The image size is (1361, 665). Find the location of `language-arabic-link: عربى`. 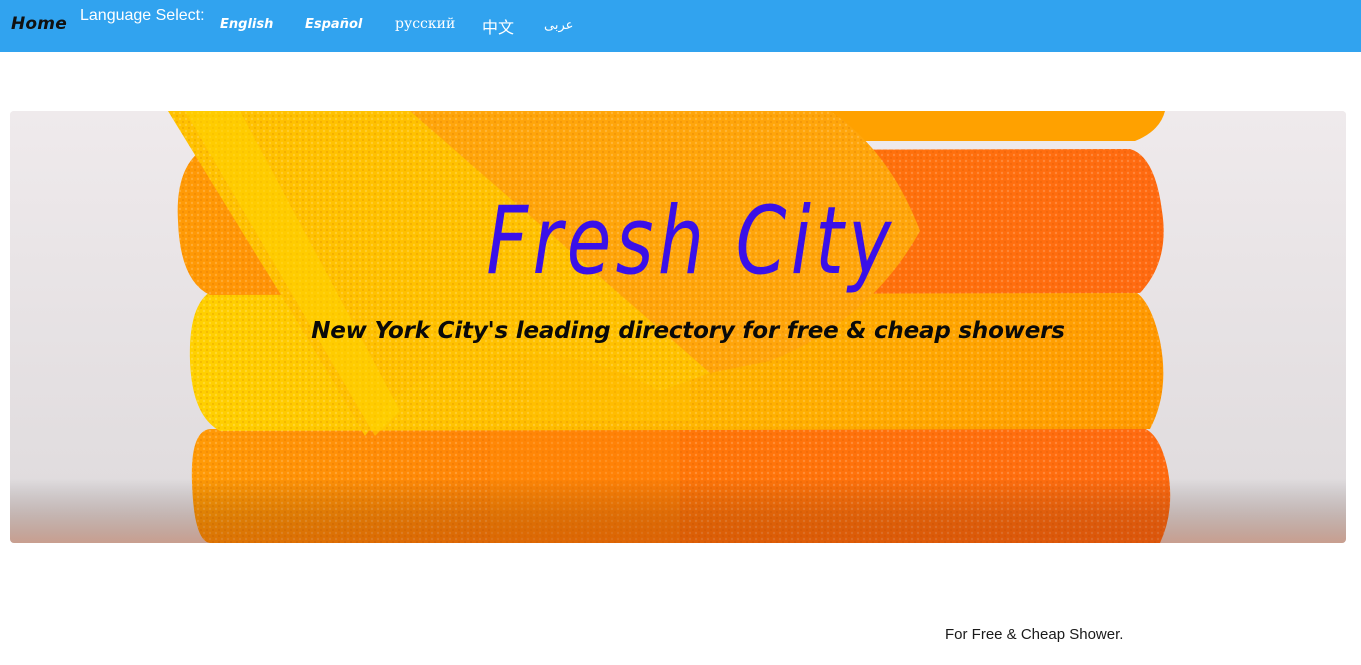

language-arabic-link: عربى is located at coordinates (558, 25).